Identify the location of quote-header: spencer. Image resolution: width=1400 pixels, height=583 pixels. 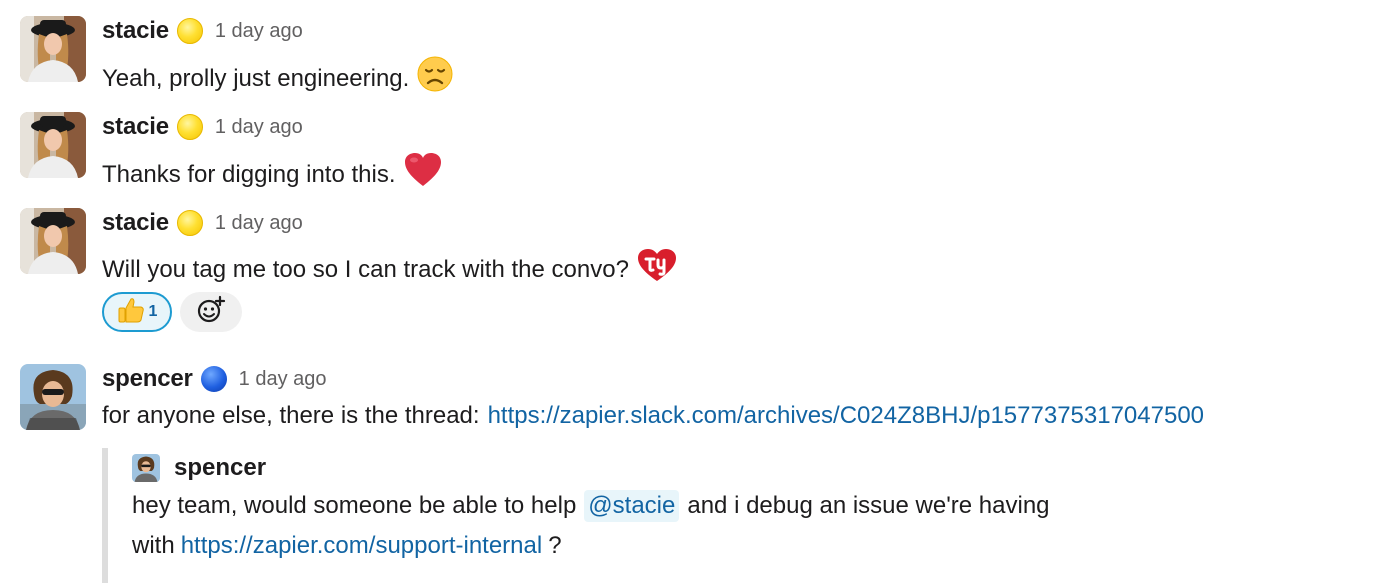
(199, 468).